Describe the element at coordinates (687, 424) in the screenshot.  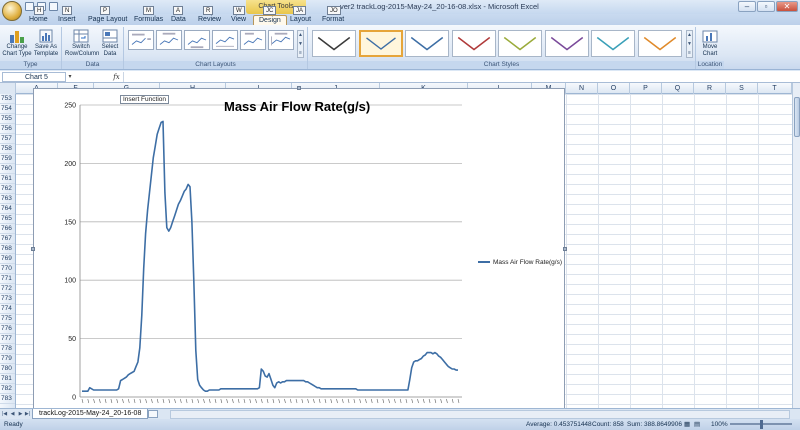
I see `normal-view-icon: ▦` at that location.